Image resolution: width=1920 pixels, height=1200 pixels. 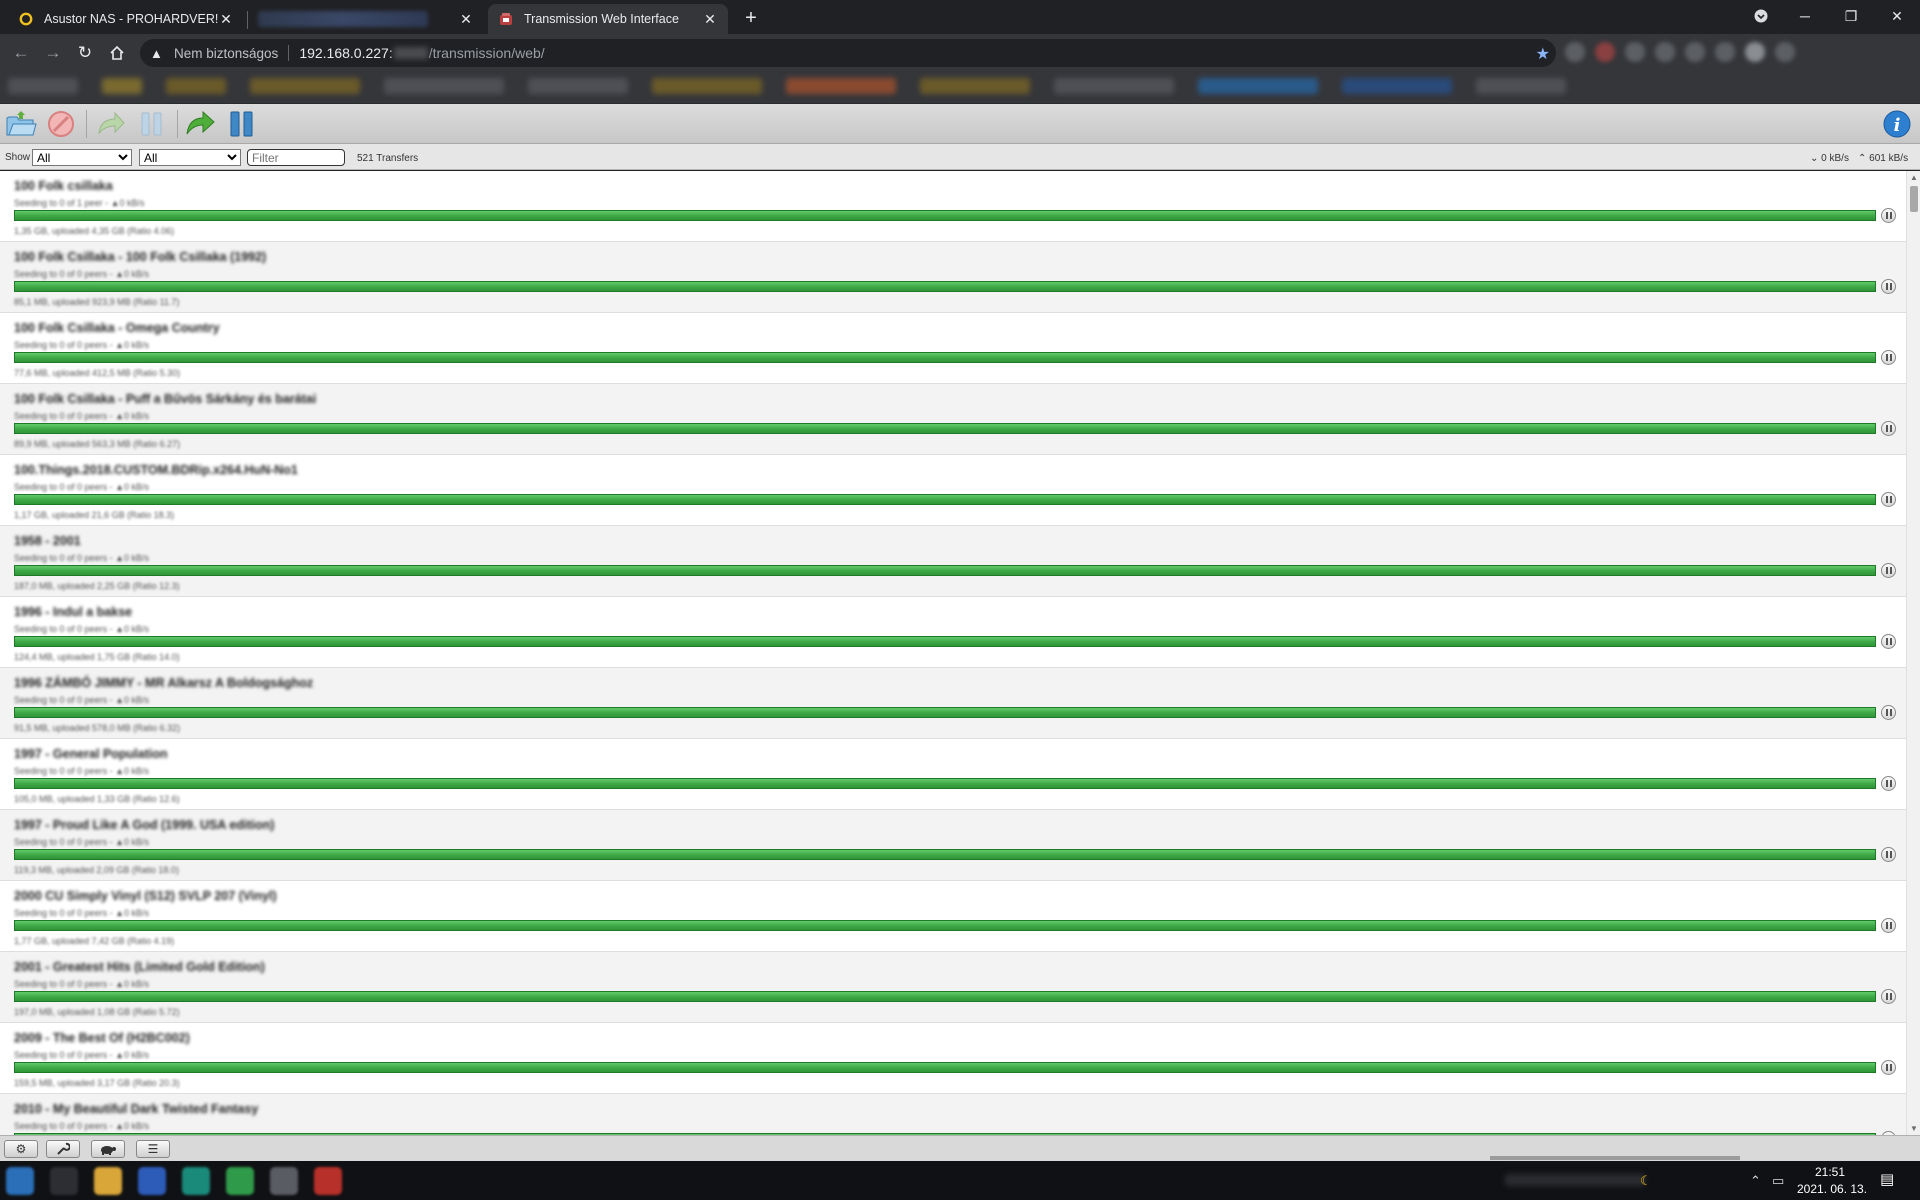 What do you see at coordinates (1830, 1172) in the screenshot?
I see `clock-time: 21:51` at bounding box center [1830, 1172].